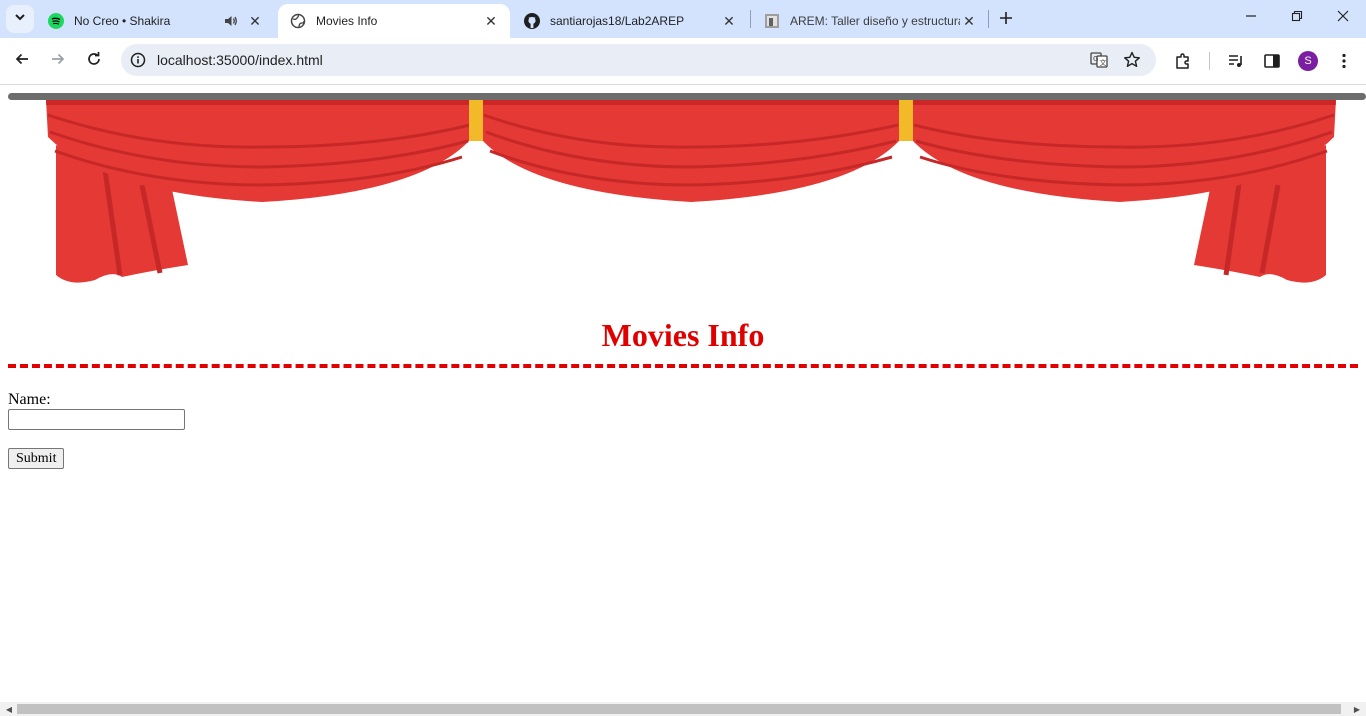 Image resolution: width=1366 pixels, height=716 pixels. I want to click on side-panel-icon, so click(1272, 61).